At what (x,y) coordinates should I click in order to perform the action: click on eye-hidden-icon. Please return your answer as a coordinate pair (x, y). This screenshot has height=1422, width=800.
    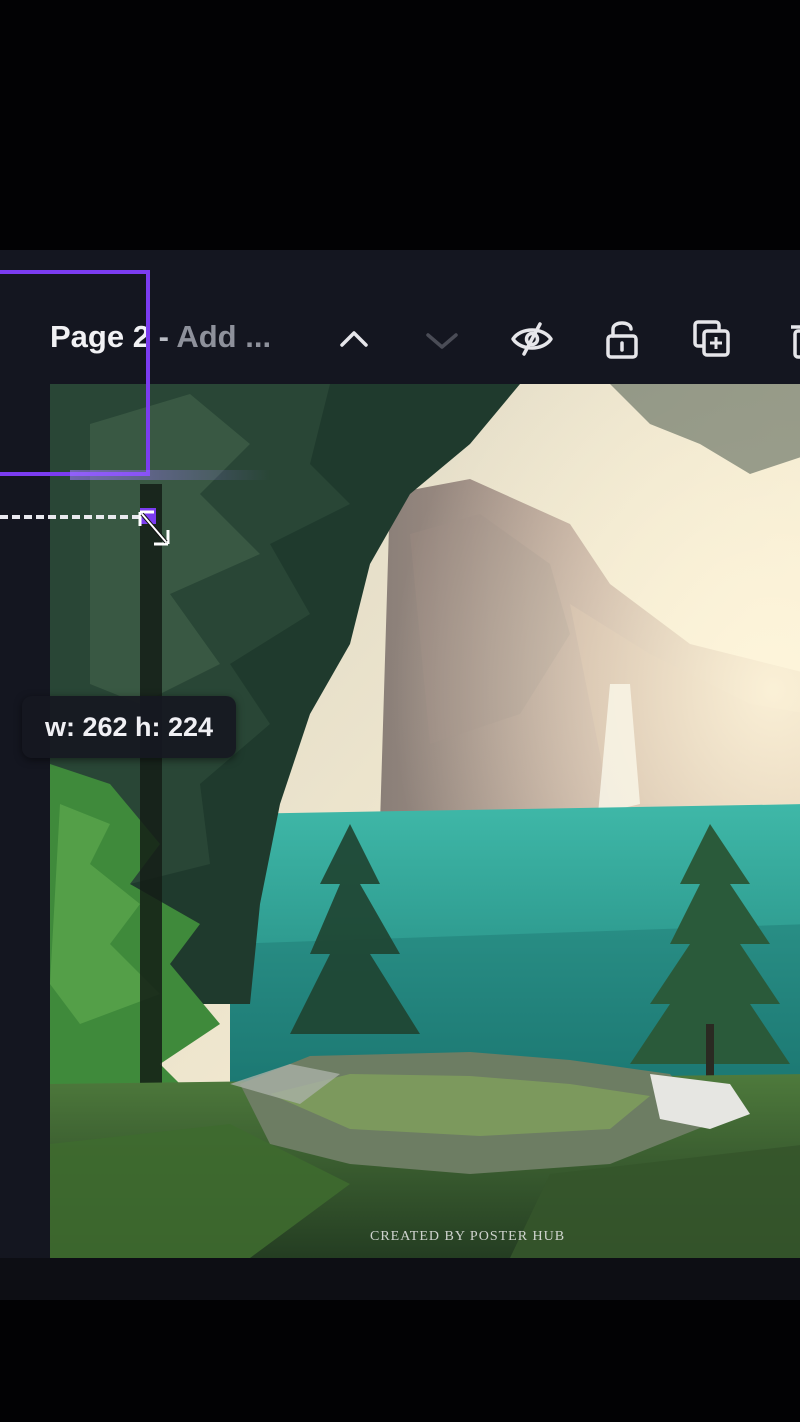
    Looking at the image, I should click on (532, 339).